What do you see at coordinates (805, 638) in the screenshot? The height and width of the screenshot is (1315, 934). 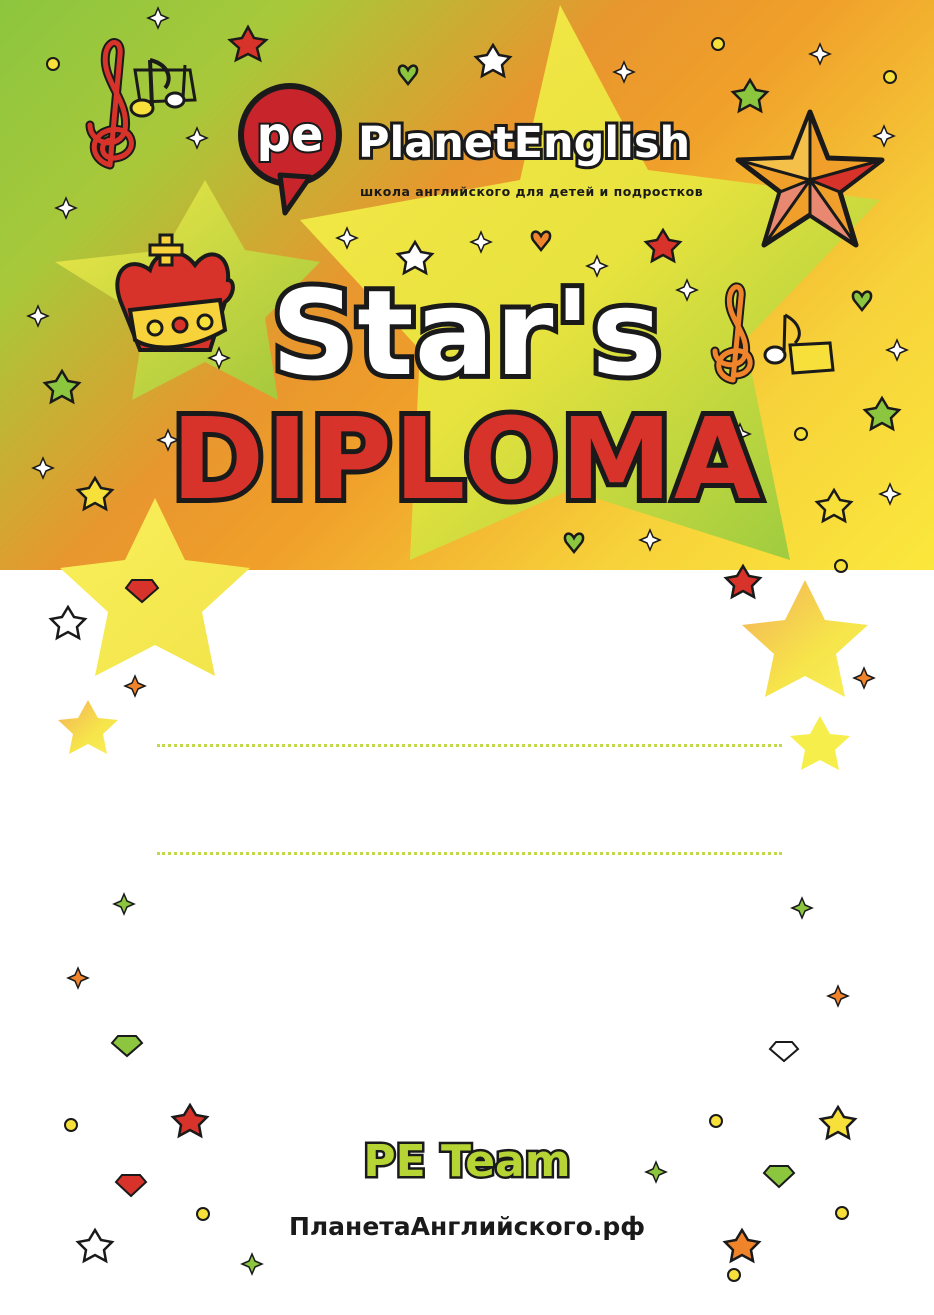 I see `decor-star-right` at bounding box center [805, 638].